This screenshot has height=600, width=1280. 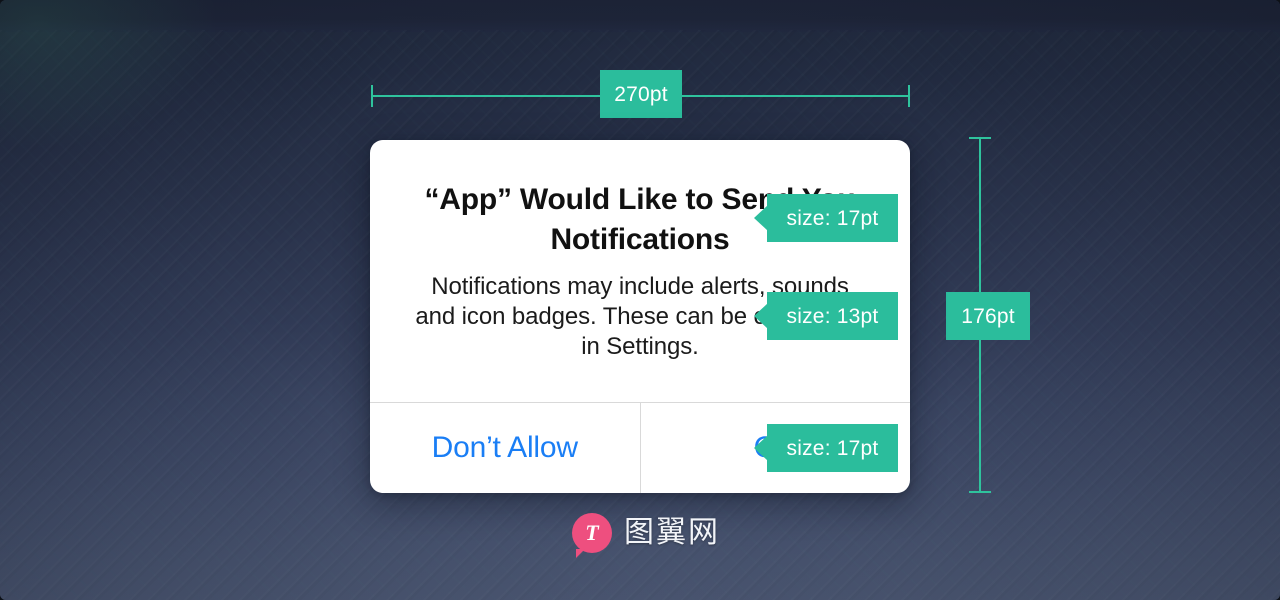 I want to click on message-font-size-badge: size: 13pt, so click(x=832, y=316).